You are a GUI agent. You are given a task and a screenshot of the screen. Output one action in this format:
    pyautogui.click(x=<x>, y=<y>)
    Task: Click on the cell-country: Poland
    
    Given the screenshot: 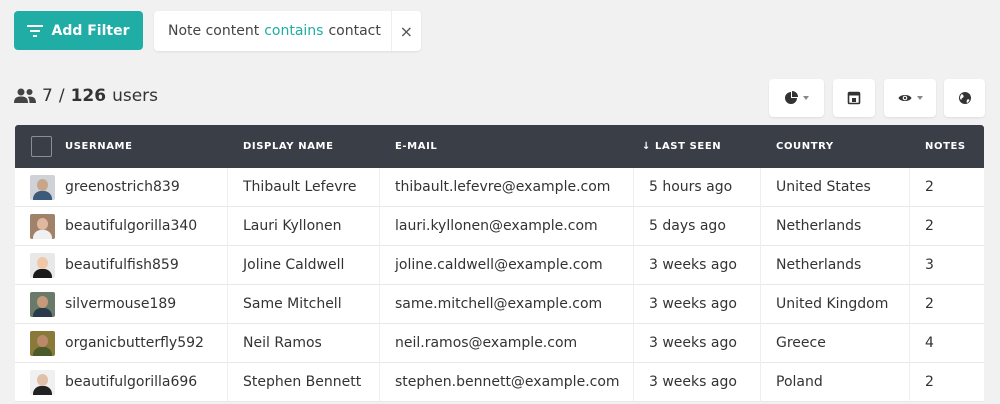 What is the action you would take?
    pyautogui.click(x=835, y=382)
    